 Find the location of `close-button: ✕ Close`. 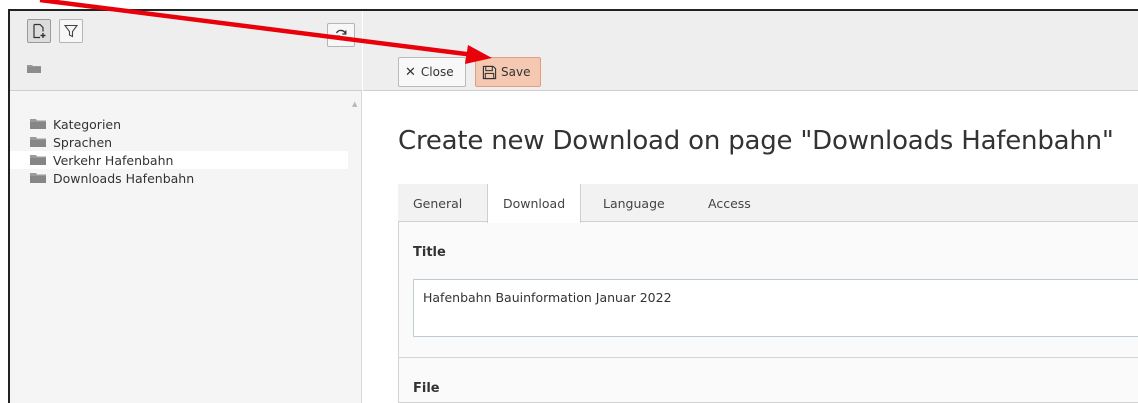

close-button: ✕ Close is located at coordinates (432, 72).